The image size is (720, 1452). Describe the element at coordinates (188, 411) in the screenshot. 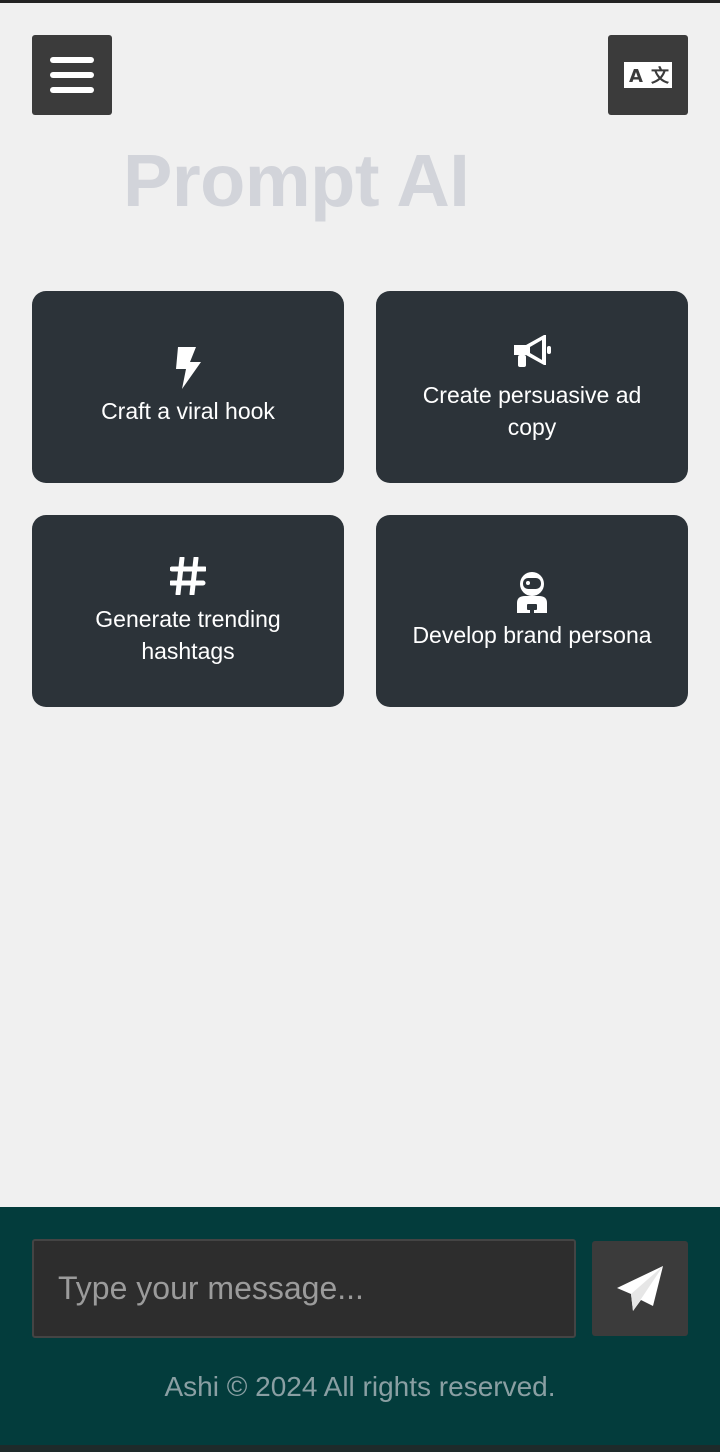

I see `suggestion-label: Craft a viral hook` at that location.